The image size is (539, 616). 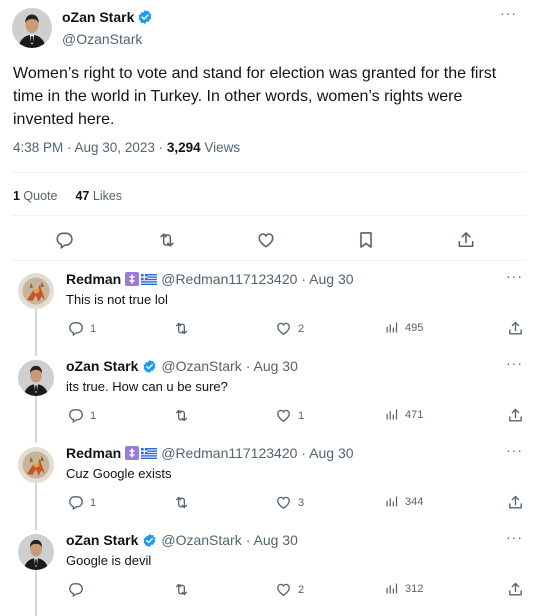 I want to click on likes-count: 47, so click(x=82, y=196).